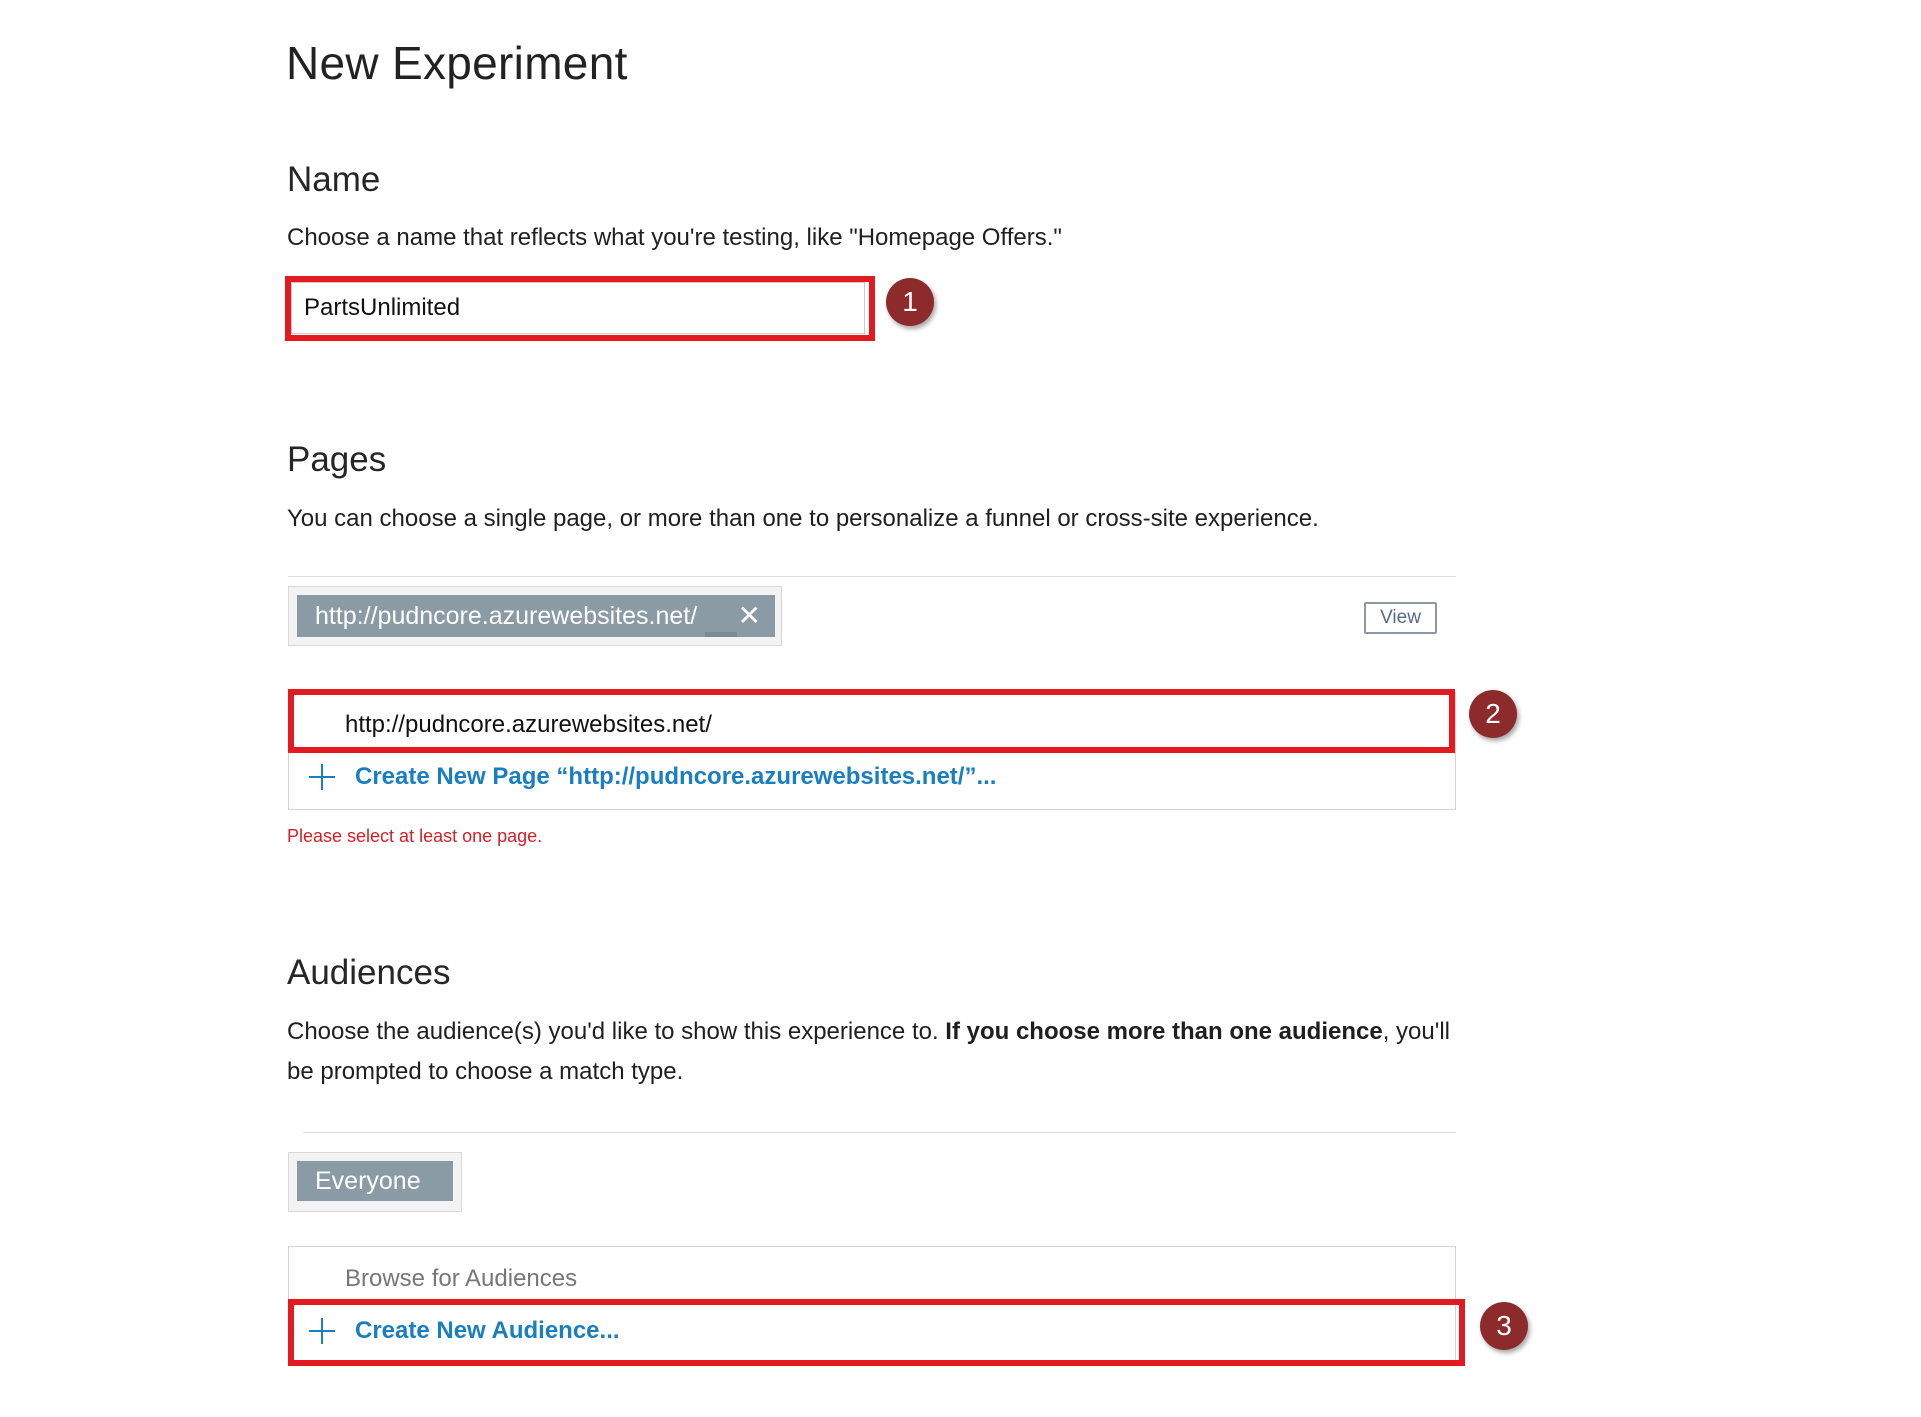 This screenshot has width=1921, height=1417. Describe the element at coordinates (1493, 714) in the screenshot. I see `step-badge-2: 2` at that location.